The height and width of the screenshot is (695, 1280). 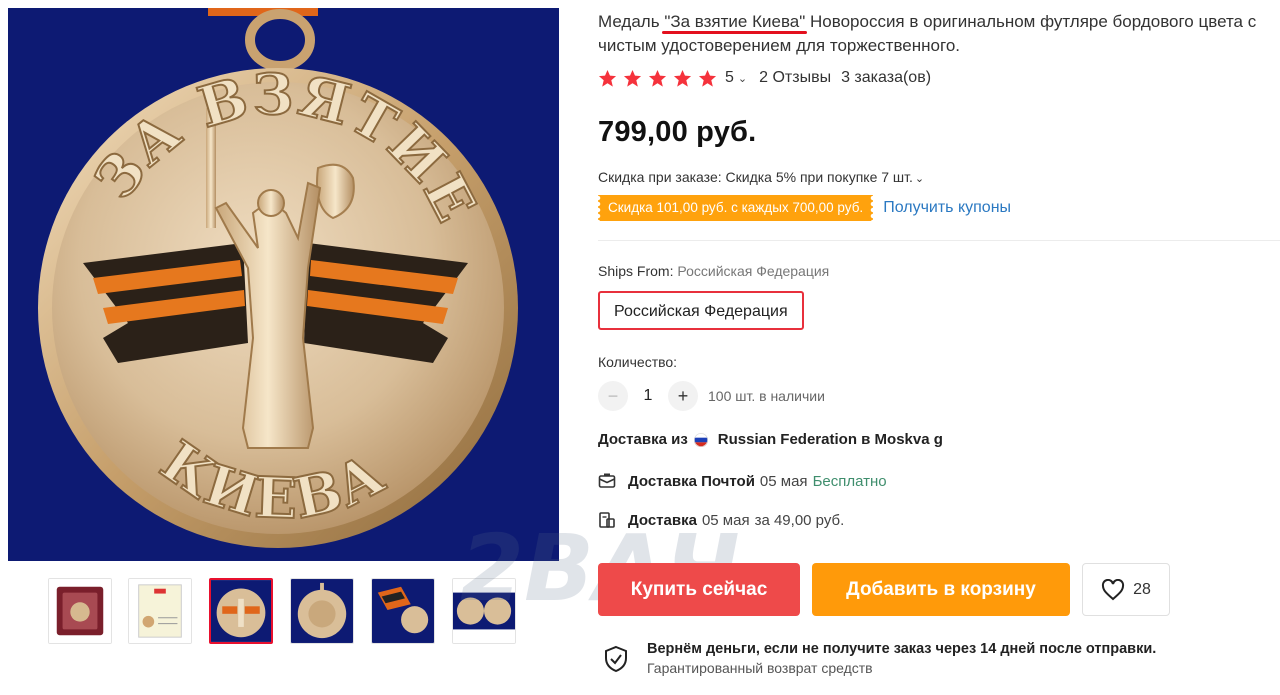 I want to click on quantity-label: Количество:, so click(x=638, y=362).